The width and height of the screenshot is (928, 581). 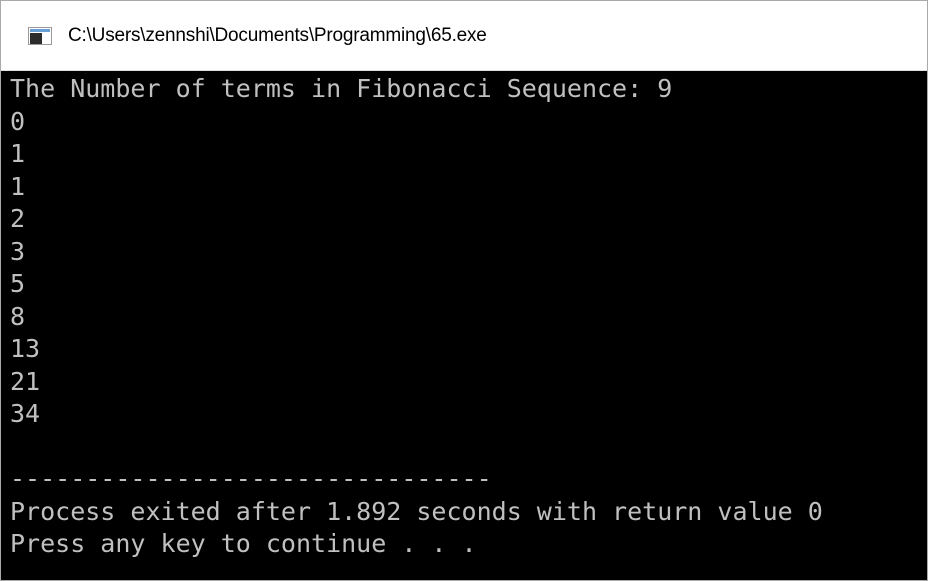 What do you see at coordinates (18, 218) in the screenshot?
I see `output-line: 2` at bounding box center [18, 218].